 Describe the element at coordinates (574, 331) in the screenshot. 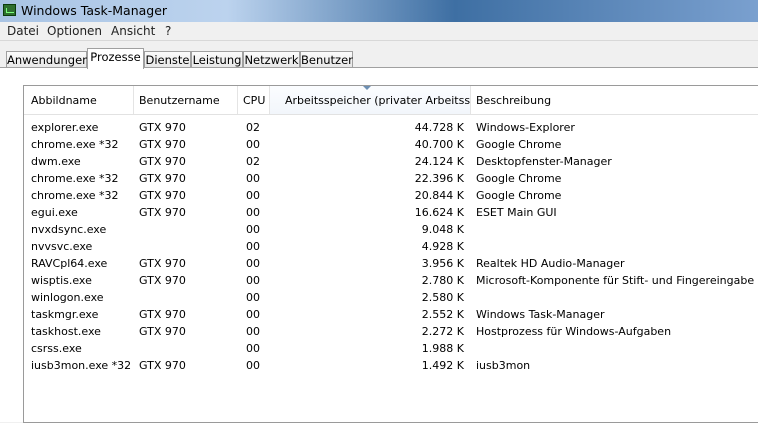

I see `process-description: Hostprozess für Windows-Aufgaben` at that location.